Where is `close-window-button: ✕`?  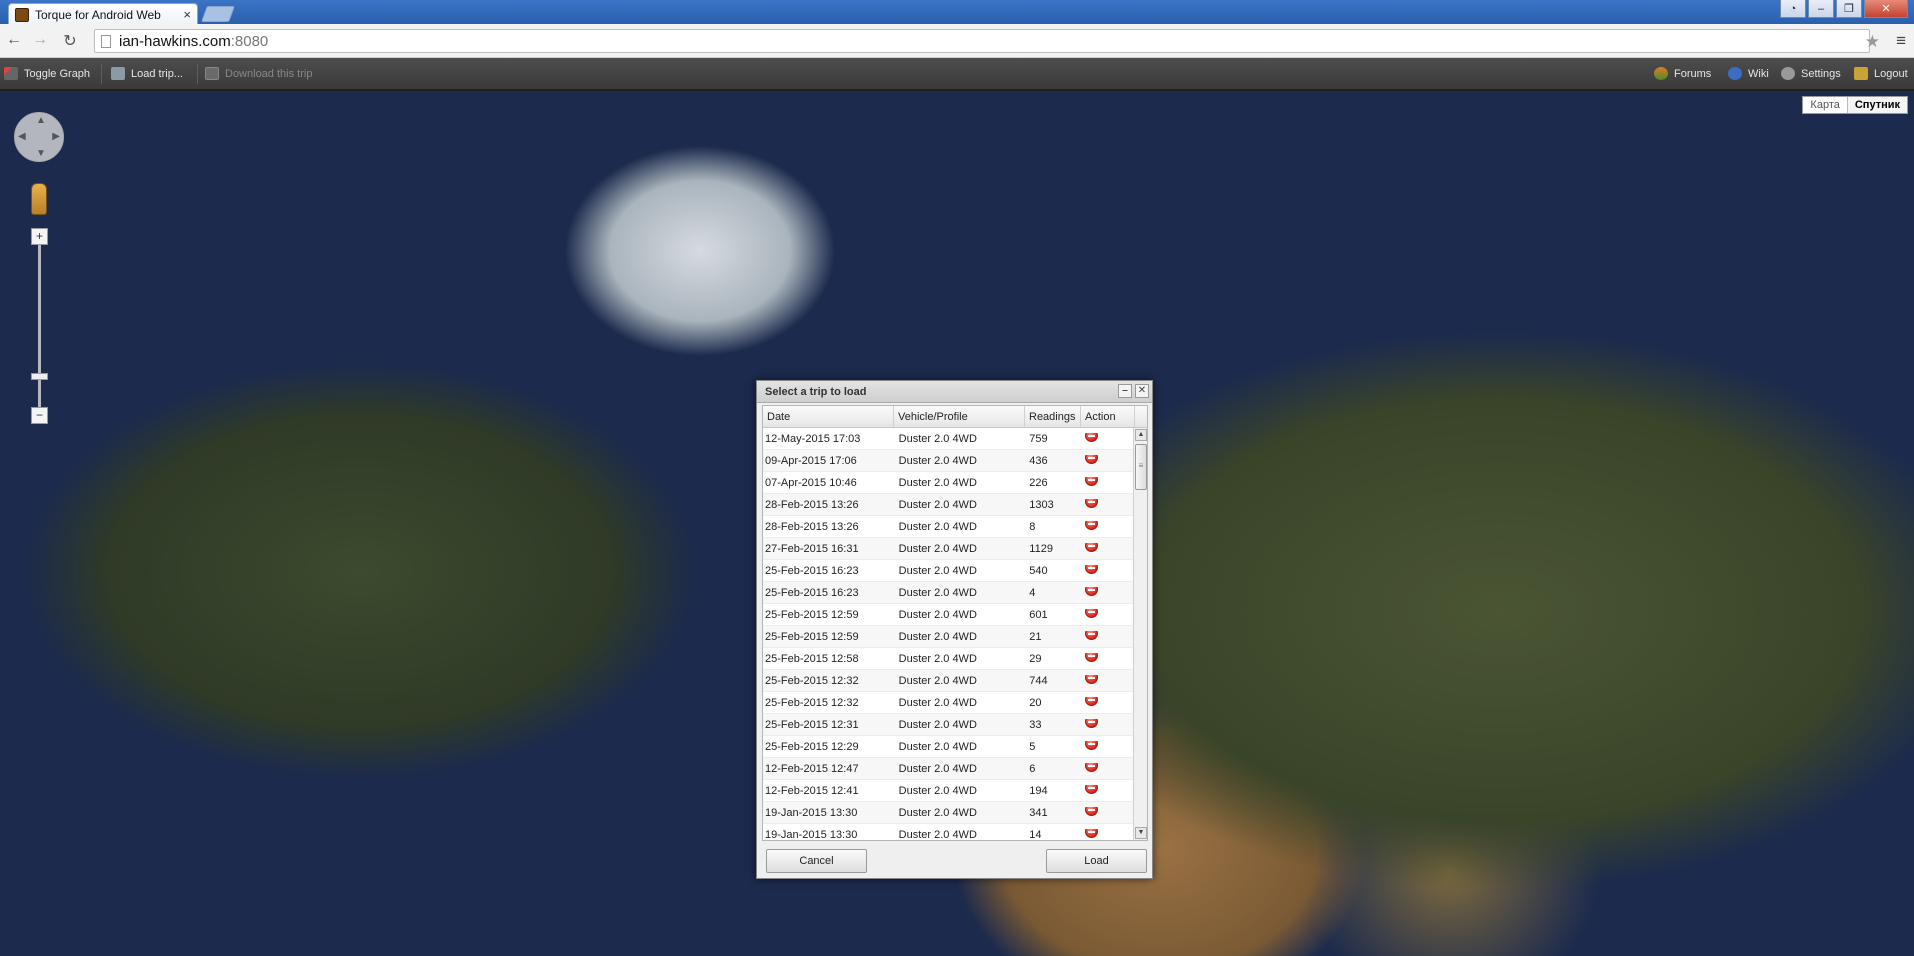 close-window-button: ✕ is located at coordinates (1886, 9).